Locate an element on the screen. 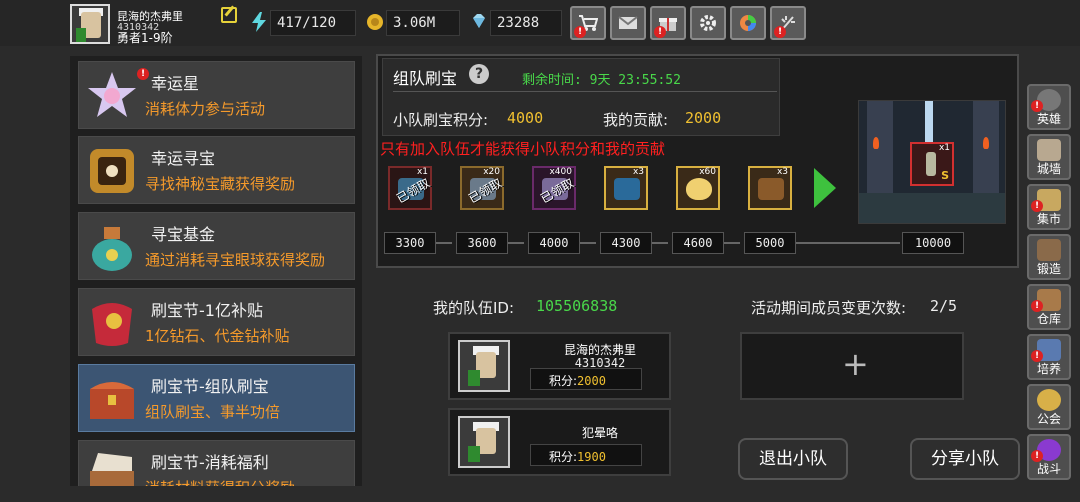 This screenshot has height=502, width=1080. claimed-label: 已领取 is located at coordinates (413, 191).